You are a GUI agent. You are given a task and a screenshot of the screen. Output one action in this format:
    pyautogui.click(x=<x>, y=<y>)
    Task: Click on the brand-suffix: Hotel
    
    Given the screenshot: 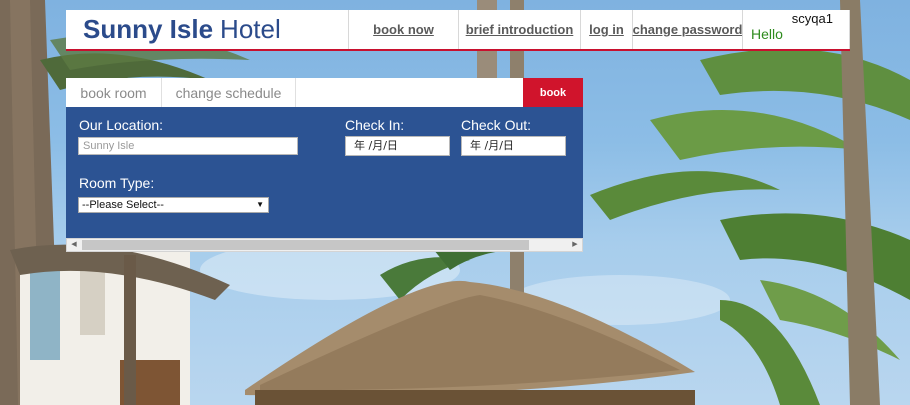 What is the action you would take?
    pyautogui.click(x=250, y=29)
    